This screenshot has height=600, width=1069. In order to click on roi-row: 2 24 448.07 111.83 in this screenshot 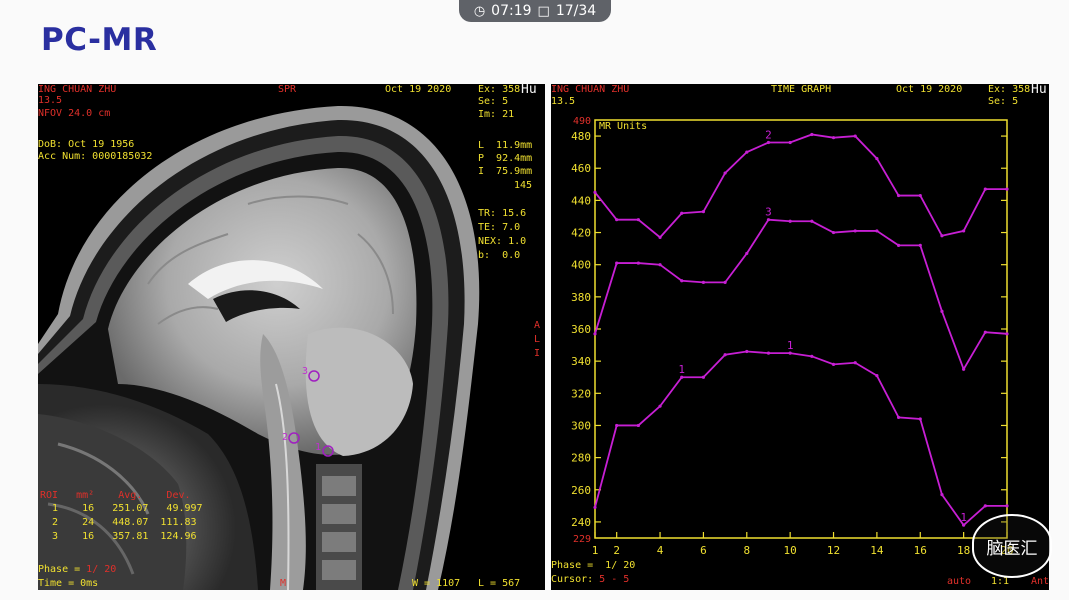, I will do `click(118, 522)`.